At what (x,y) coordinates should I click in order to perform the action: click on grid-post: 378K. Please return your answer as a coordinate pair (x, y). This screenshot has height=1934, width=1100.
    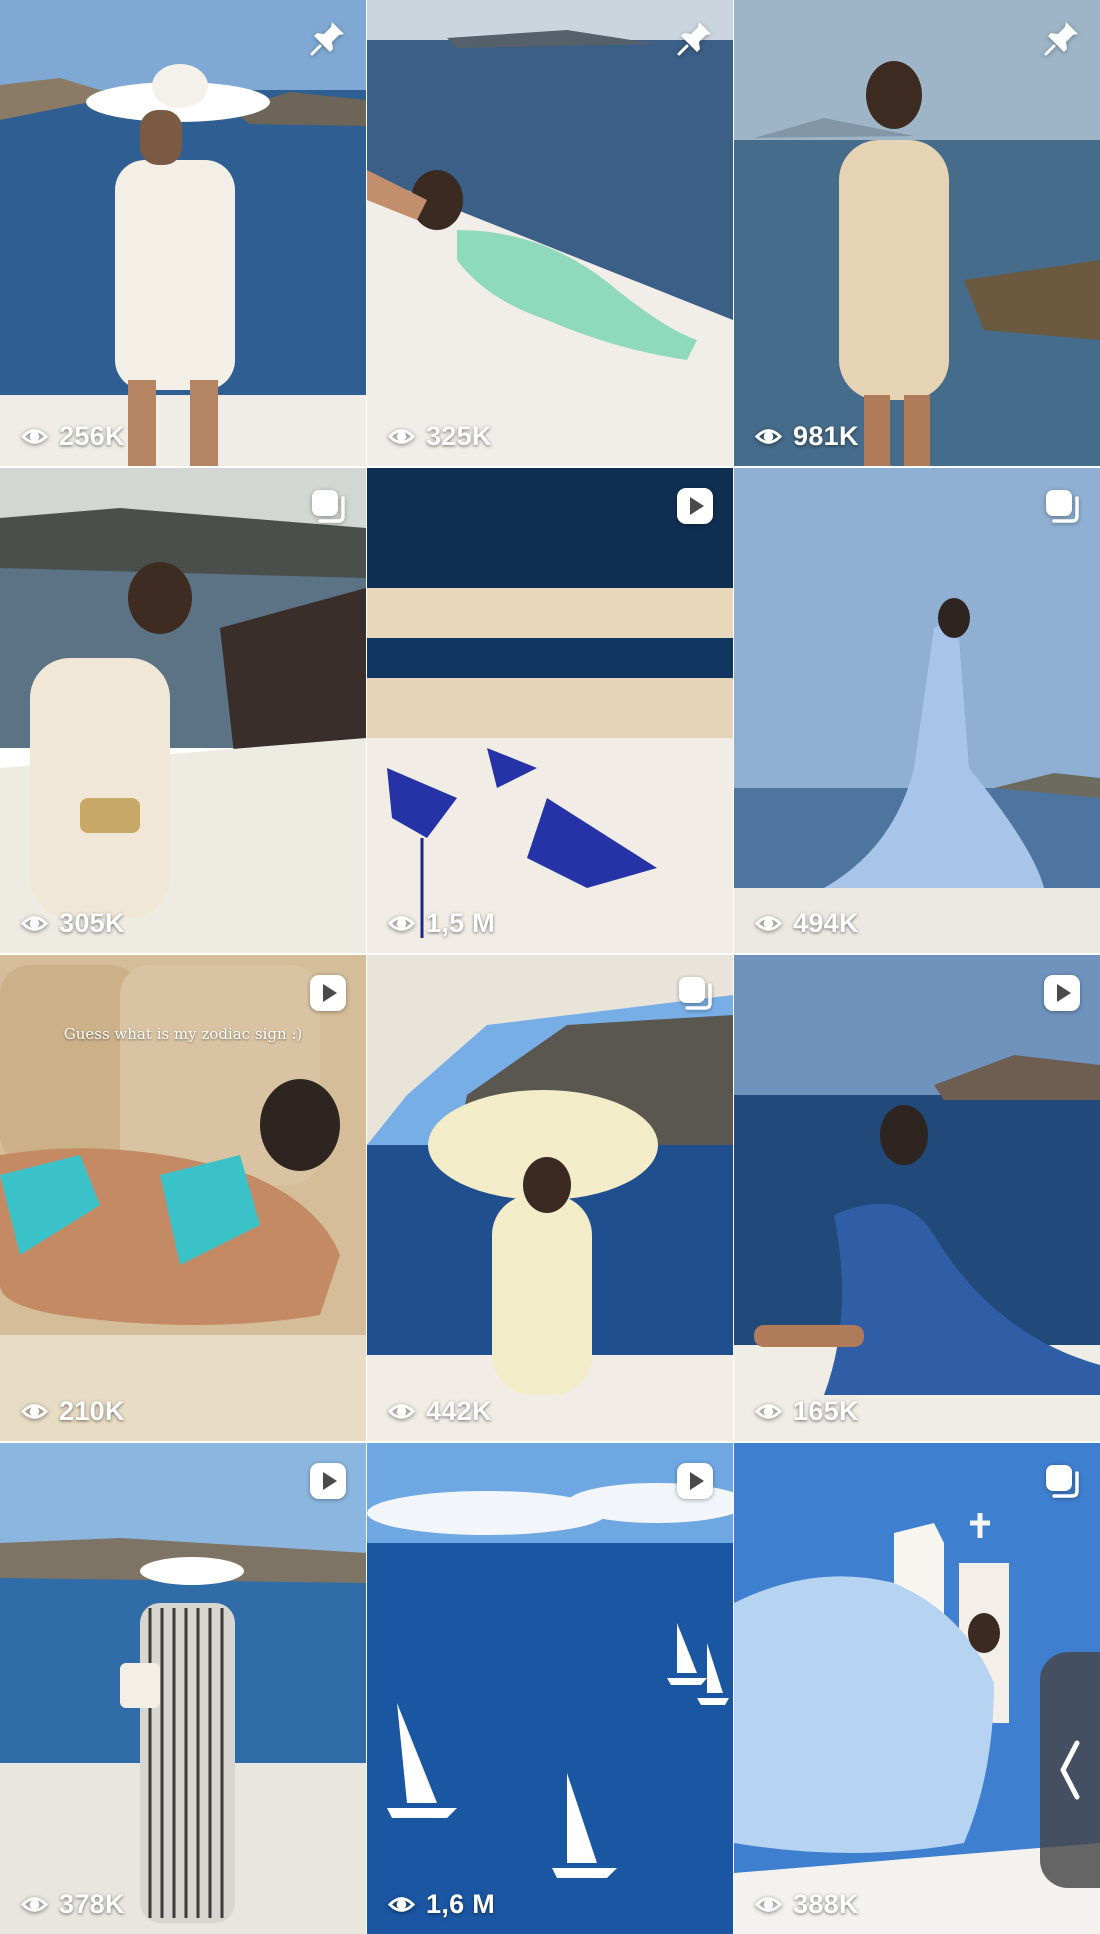
    Looking at the image, I should click on (183, 1688).